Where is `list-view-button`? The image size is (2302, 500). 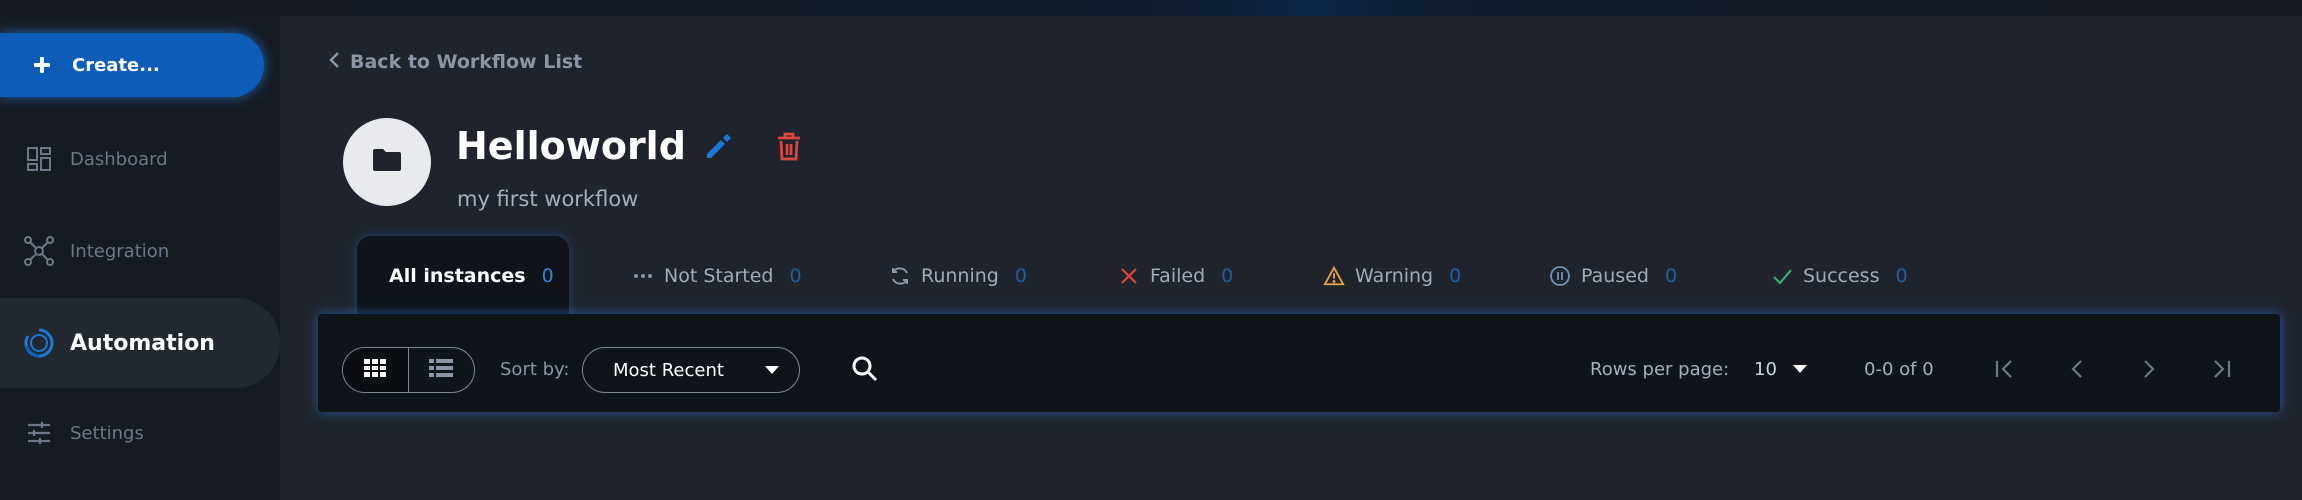
list-view-button is located at coordinates (442, 370).